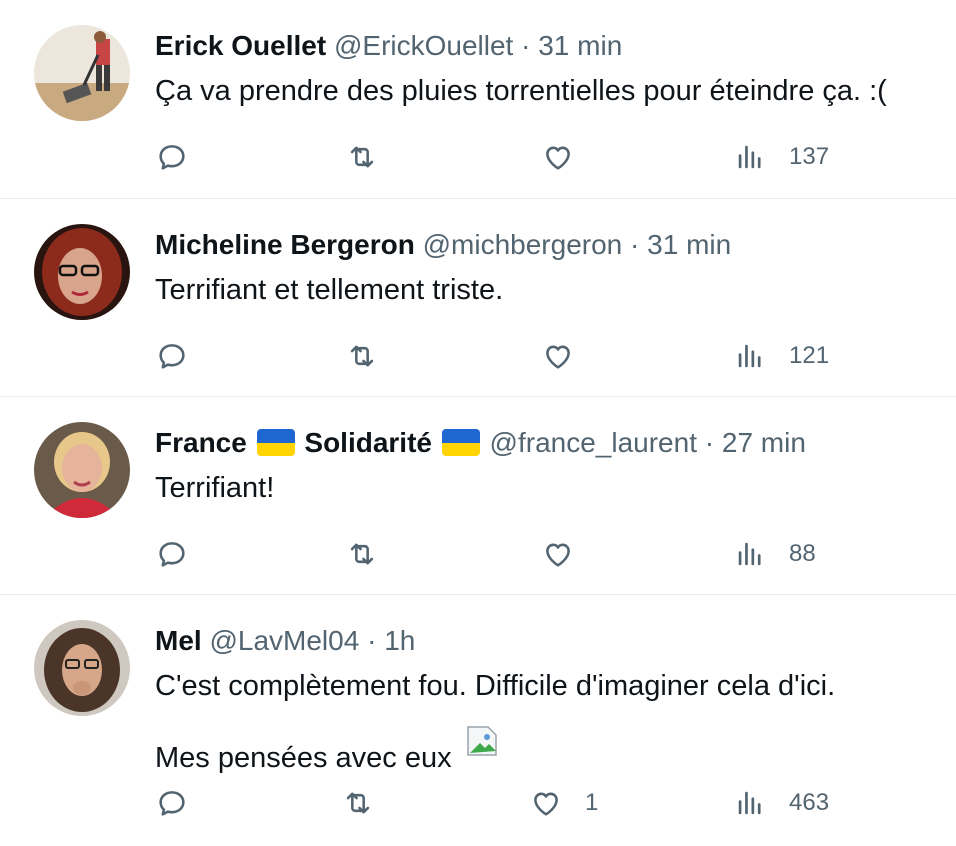 The height and width of the screenshot is (846, 956). What do you see at coordinates (781, 803) in the screenshot?
I see `views-button: 463` at bounding box center [781, 803].